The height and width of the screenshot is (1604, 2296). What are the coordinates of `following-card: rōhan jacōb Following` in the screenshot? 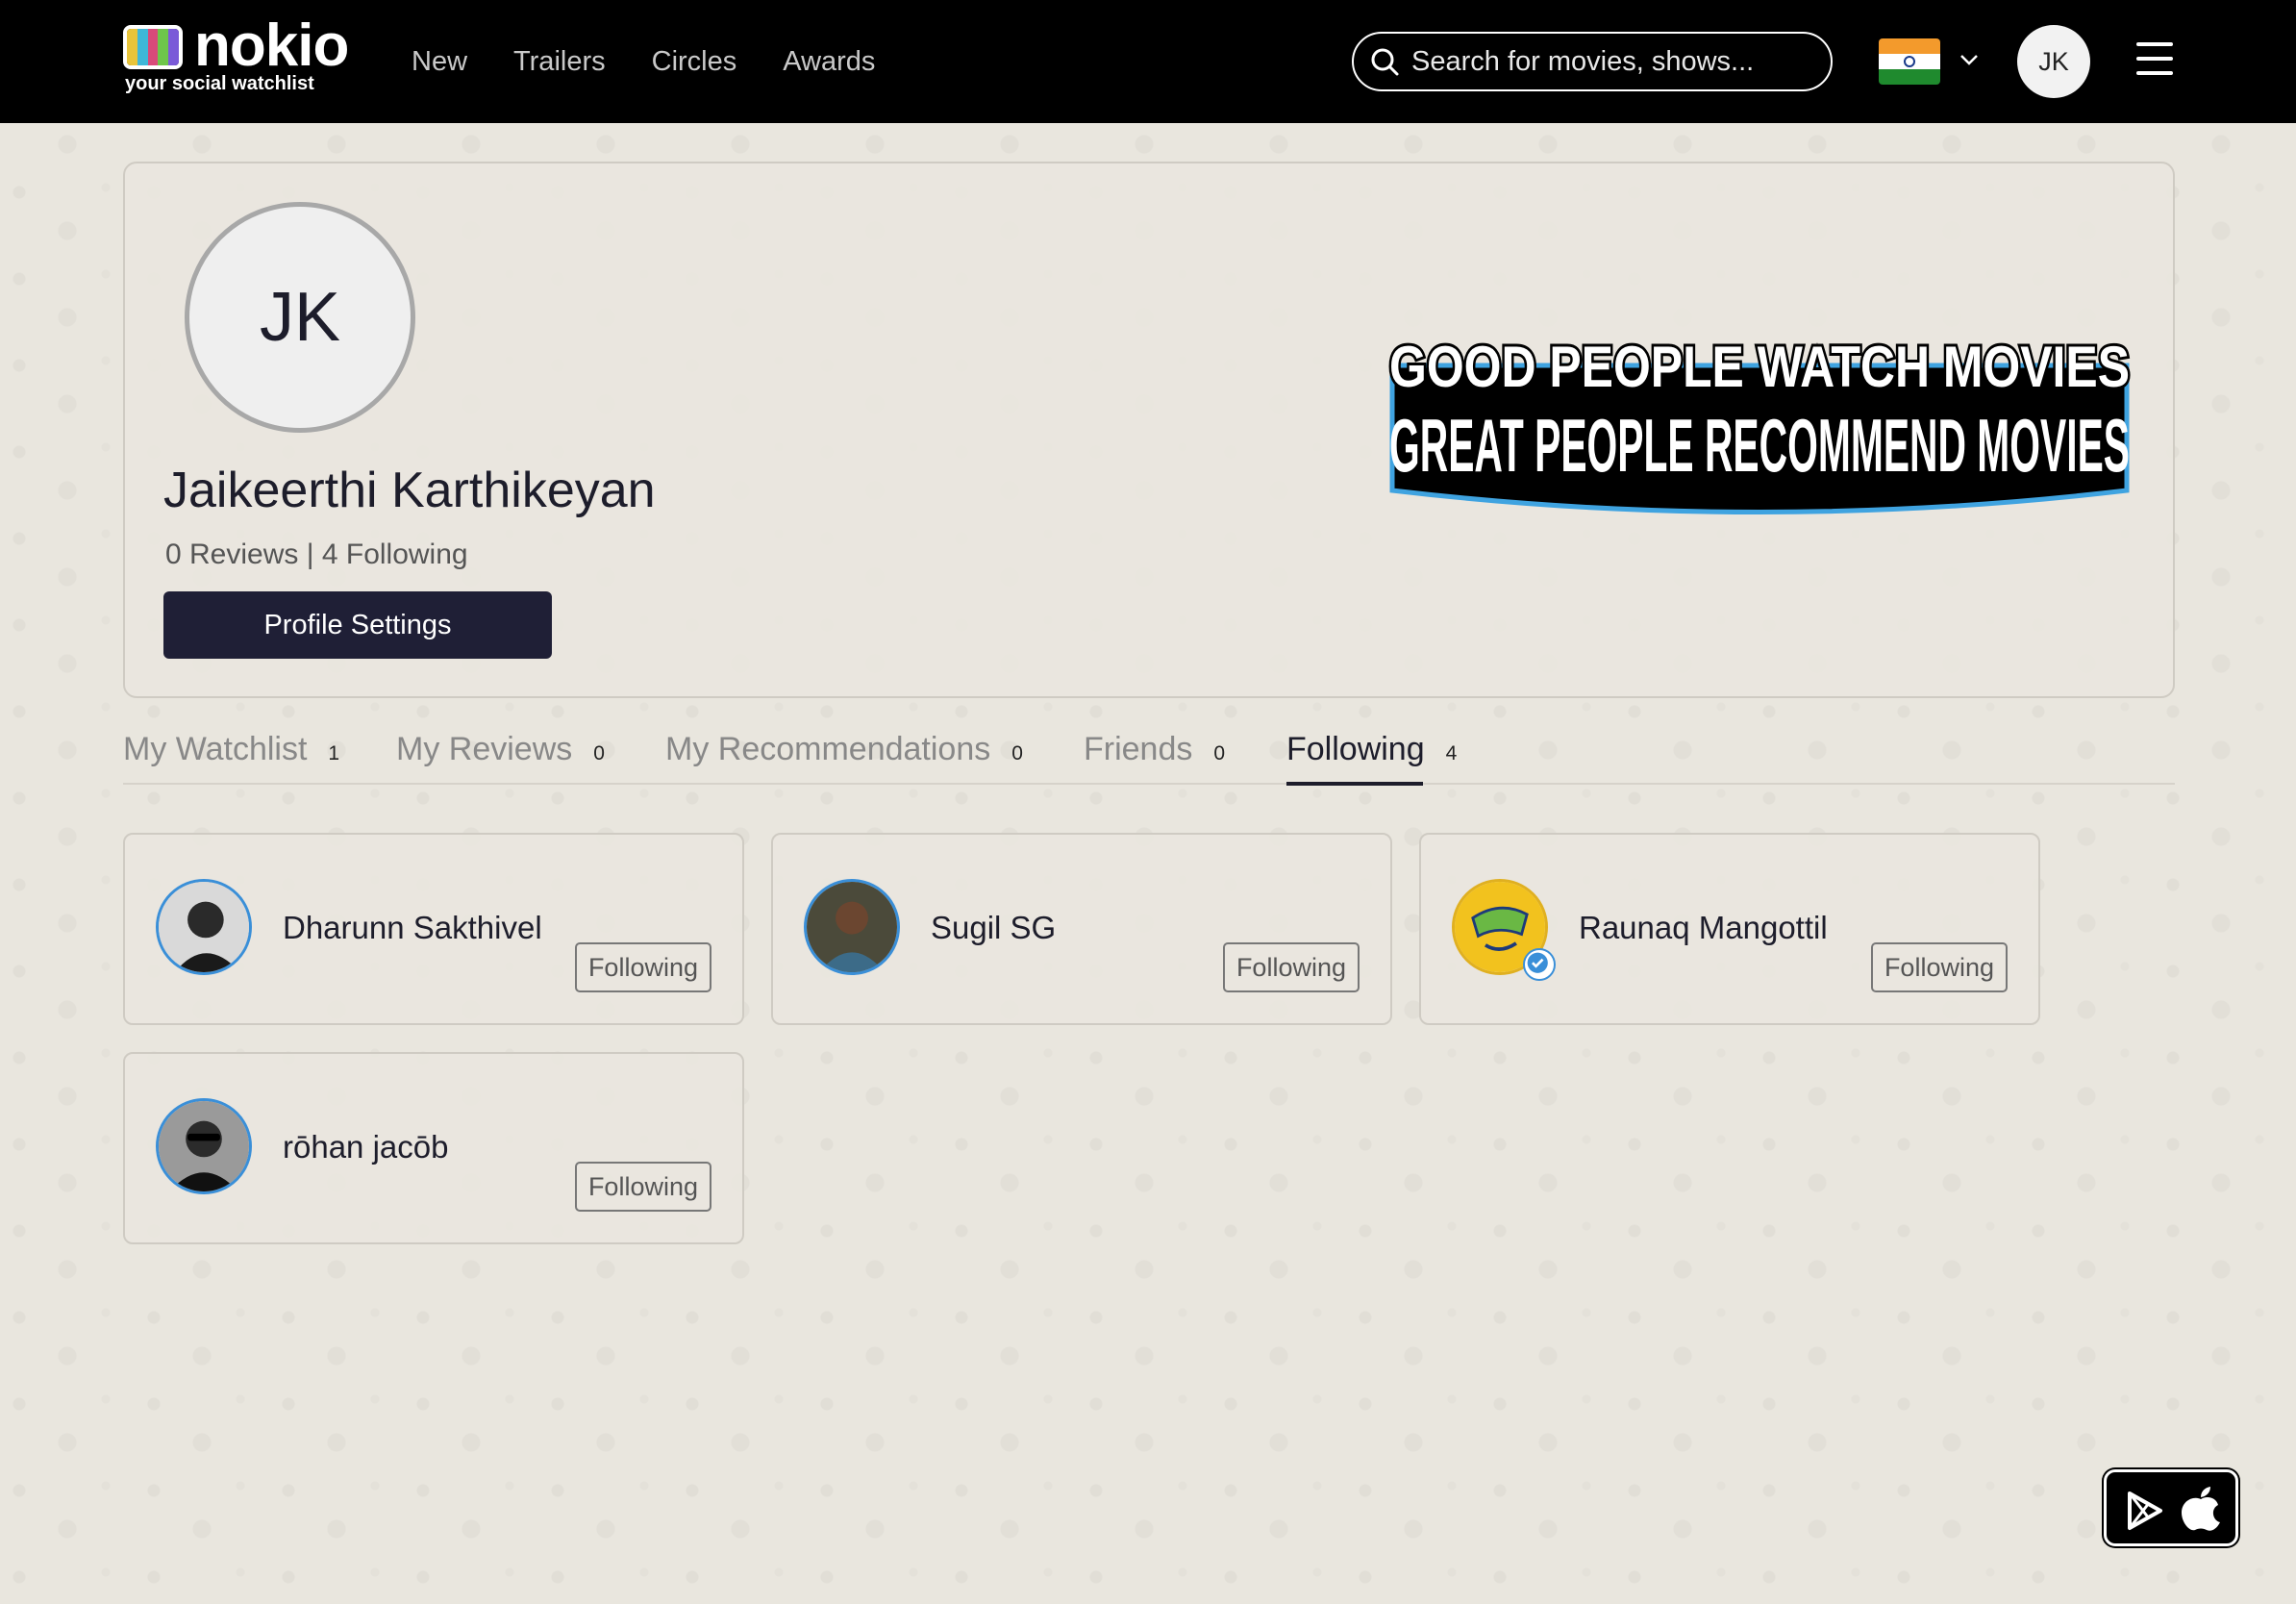 It's located at (433, 1148).